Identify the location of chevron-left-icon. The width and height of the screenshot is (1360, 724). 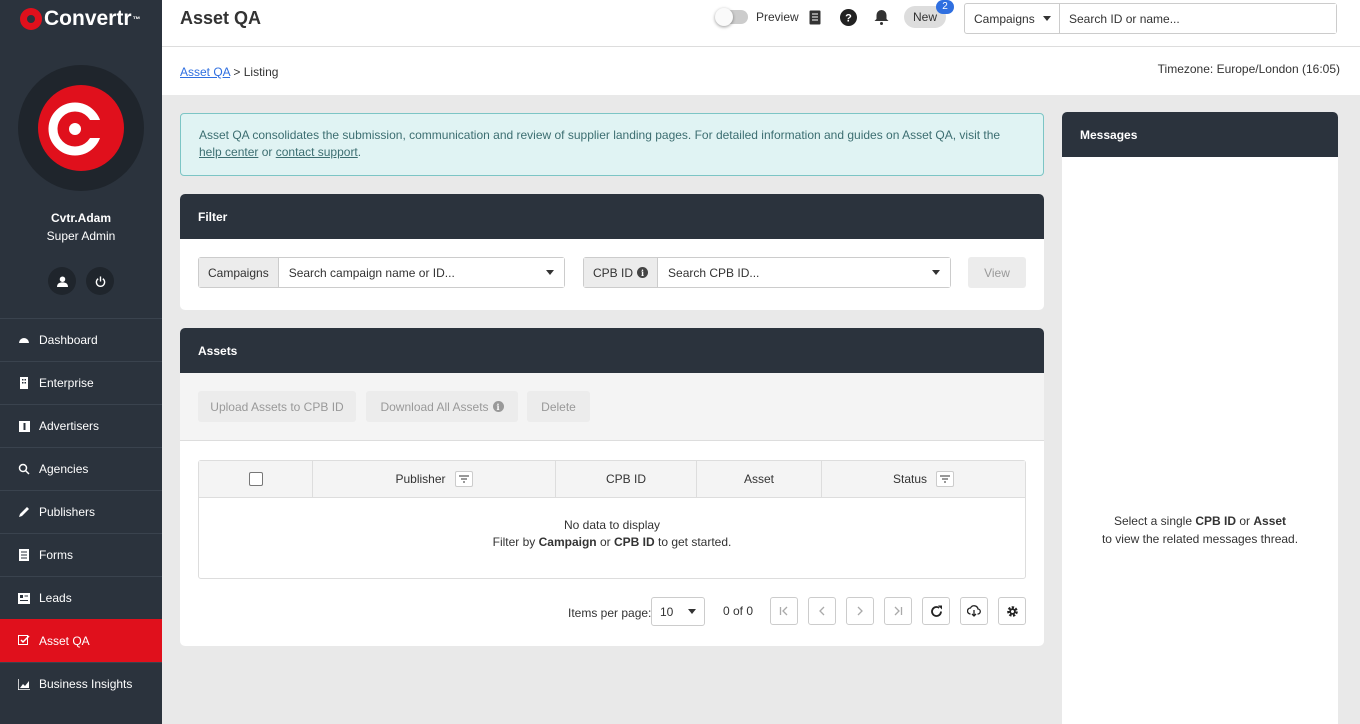
(822, 611).